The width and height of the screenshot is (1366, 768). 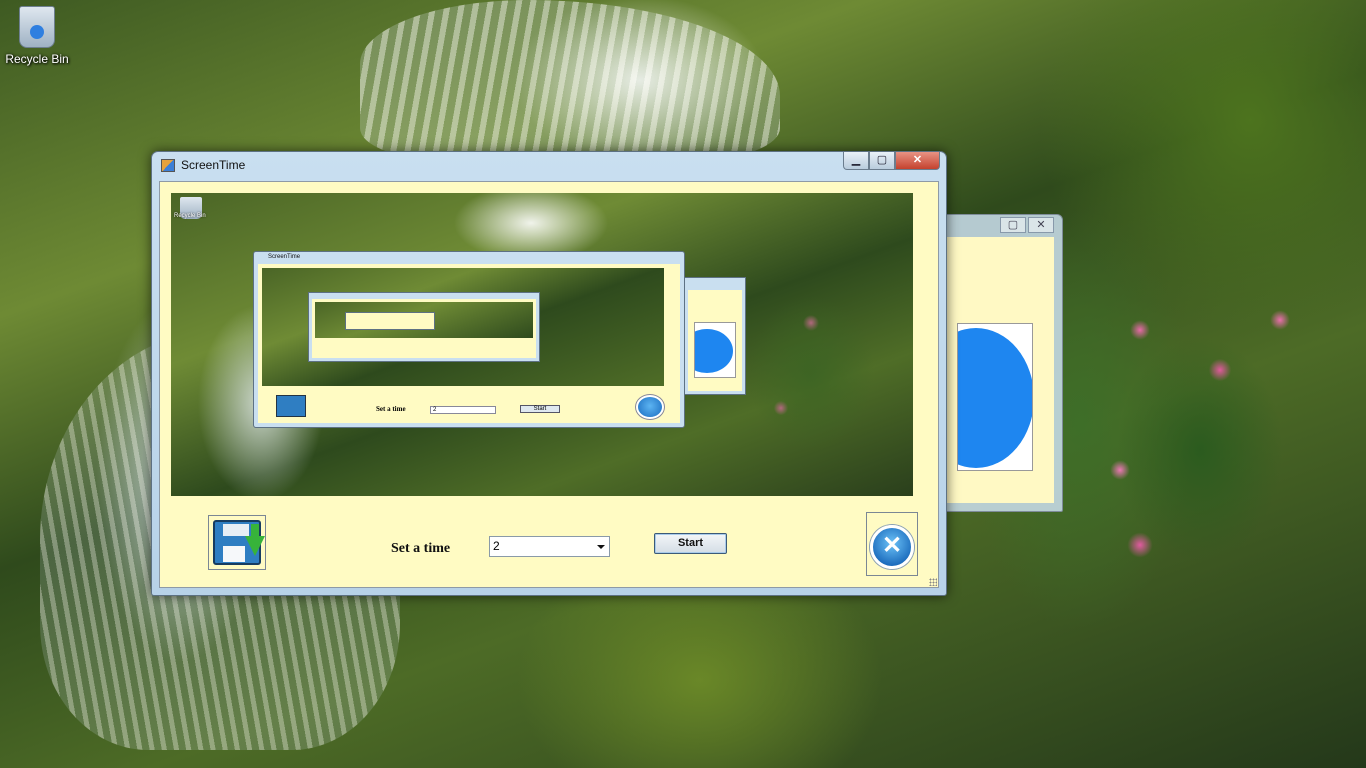 What do you see at coordinates (650, 407) in the screenshot?
I see `preview-exit-icon` at bounding box center [650, 407].